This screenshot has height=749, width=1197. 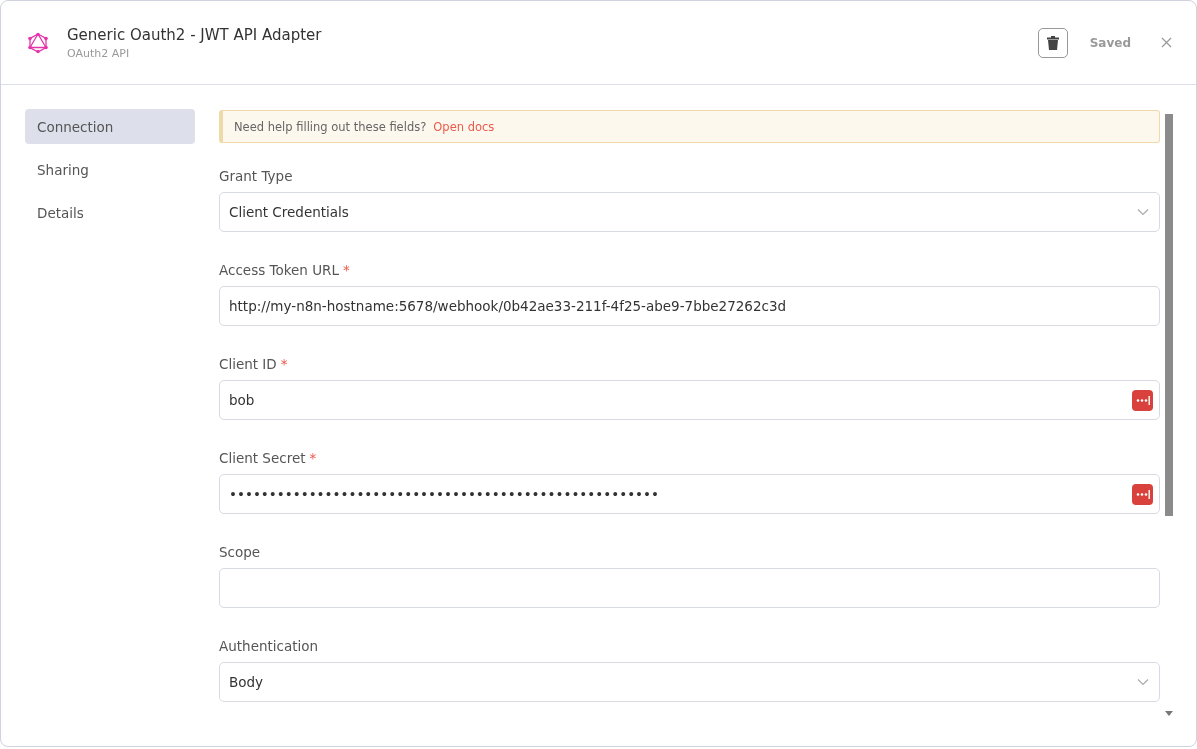 What do you see at coordinates (110, 169) in the screenshot?
I see `sidebar-item: Sharing` at bounding box center [110, 169].